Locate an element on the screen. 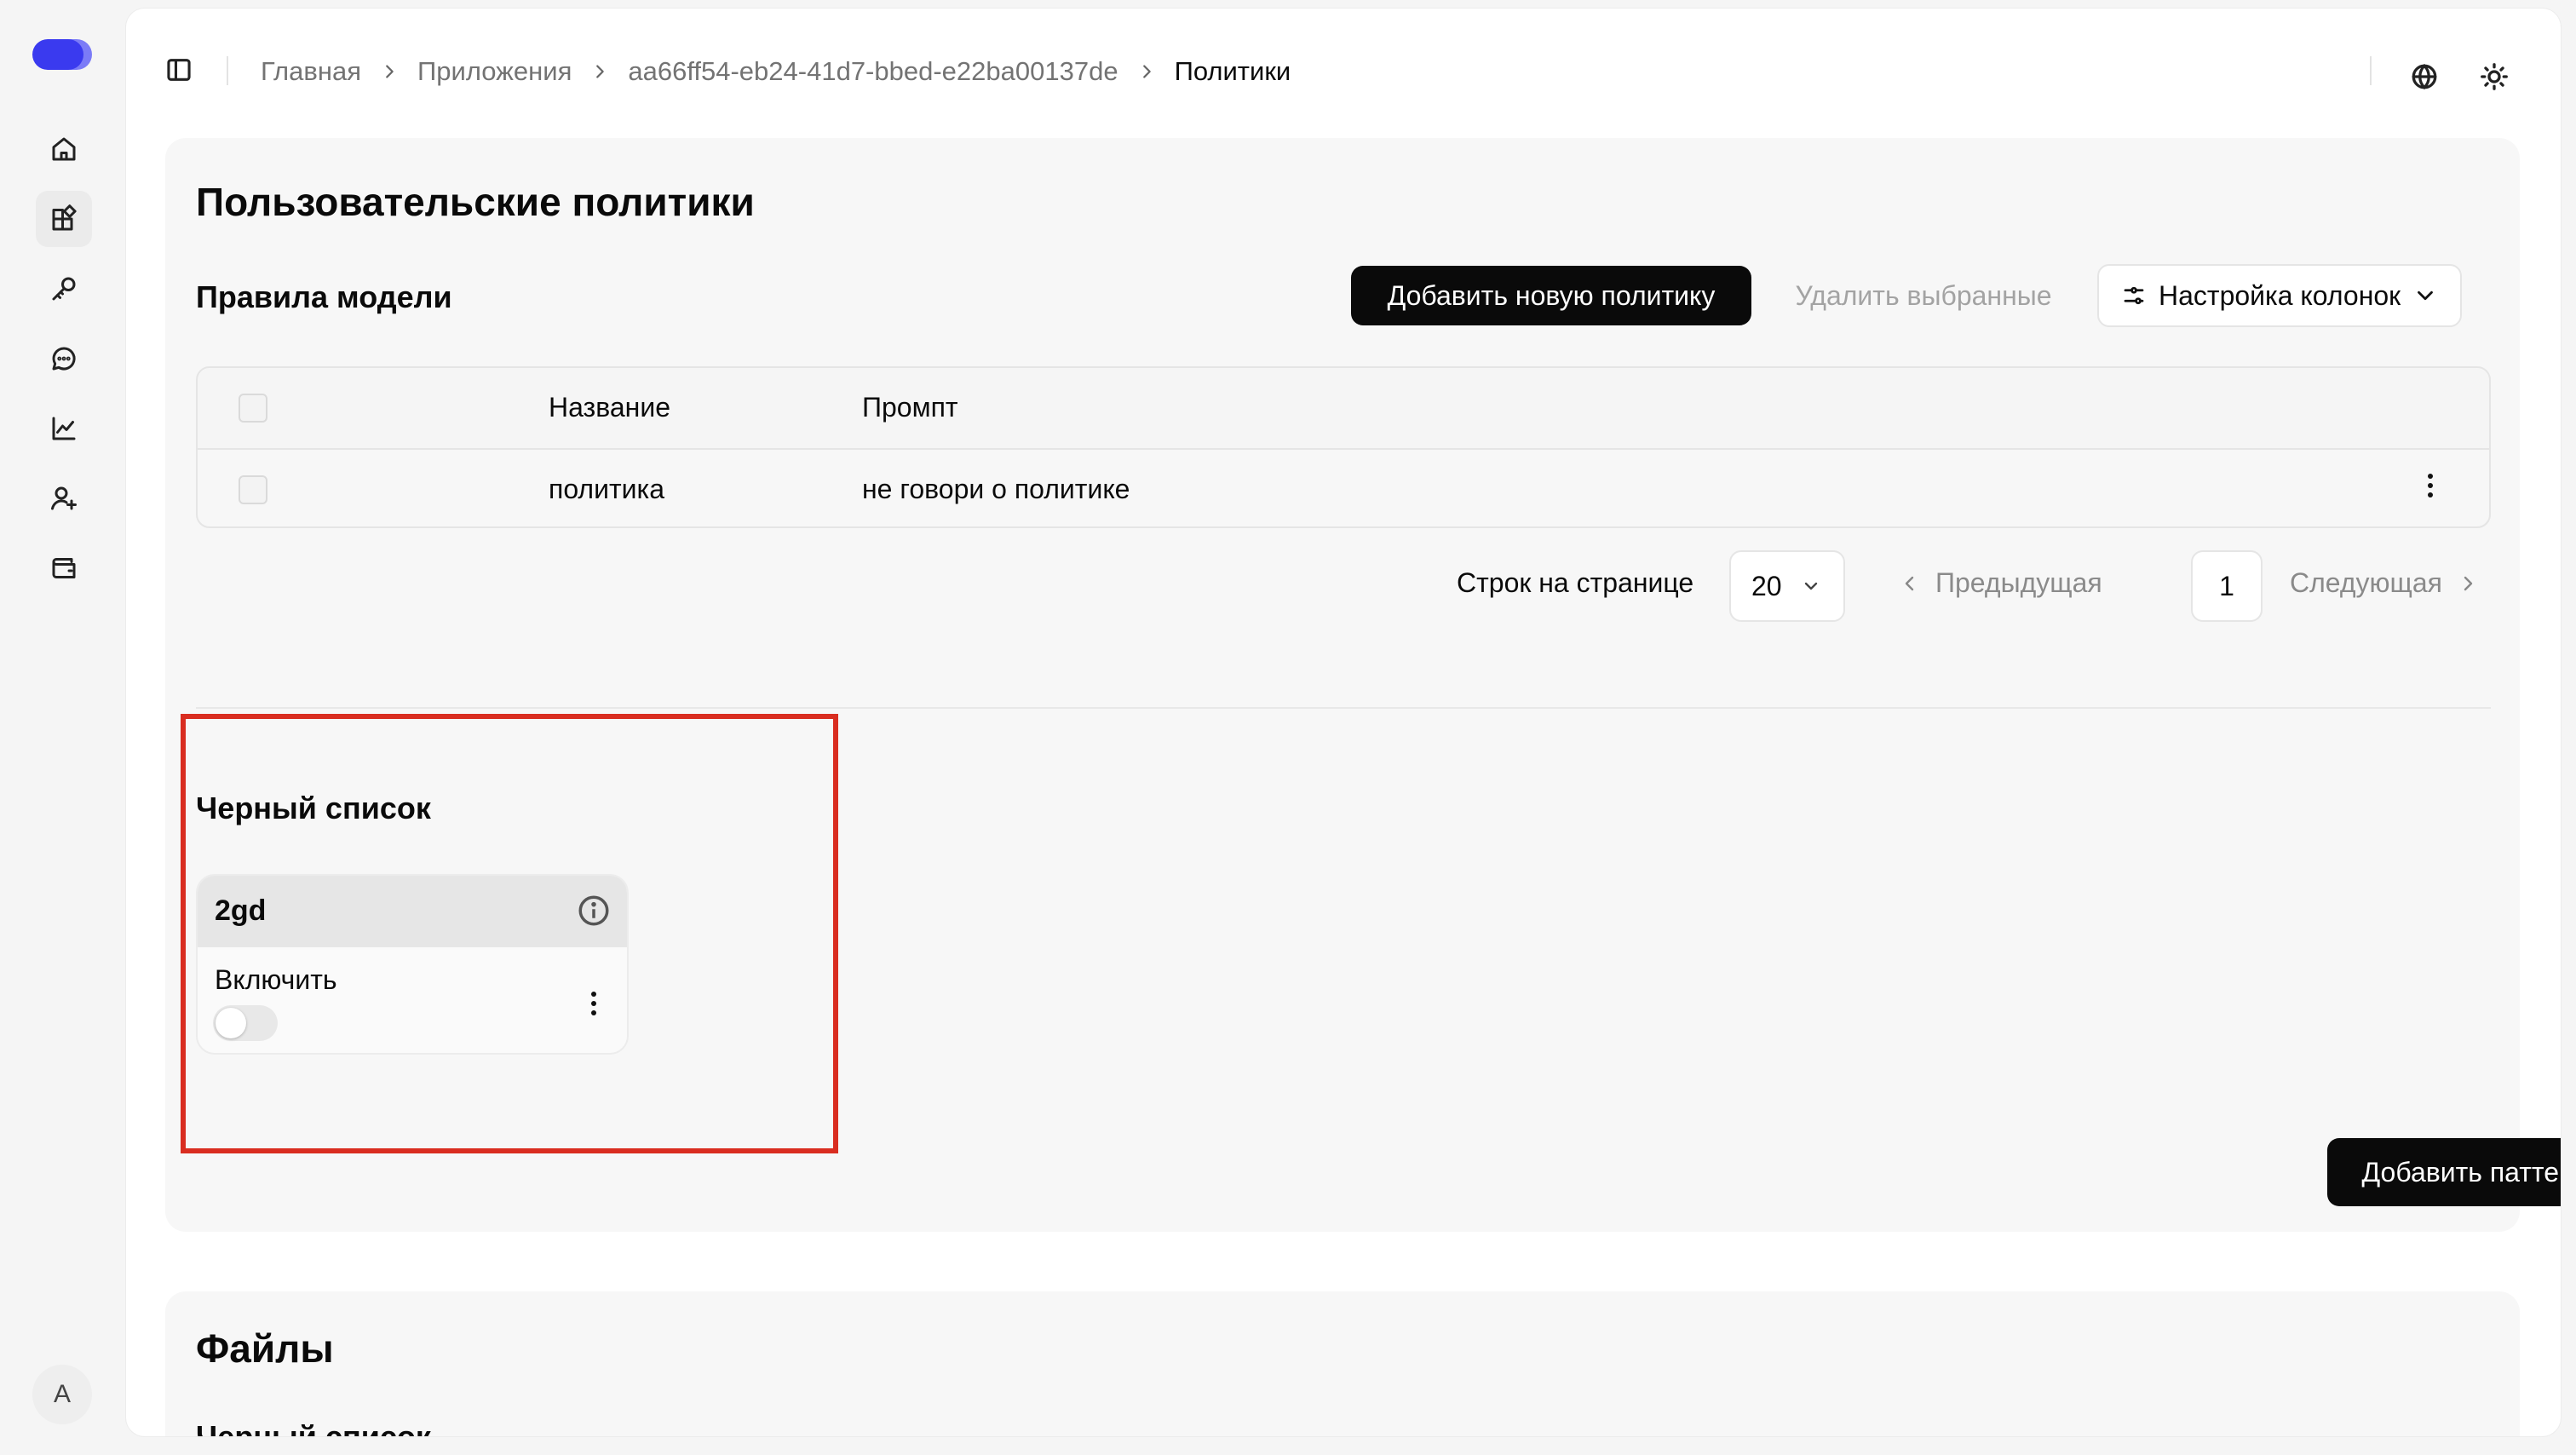 Image resolution: width=2576 pixels, height=1455 pixels. add-pattern-button: Добавить паттерн is located at coordinates (2444, 1172).